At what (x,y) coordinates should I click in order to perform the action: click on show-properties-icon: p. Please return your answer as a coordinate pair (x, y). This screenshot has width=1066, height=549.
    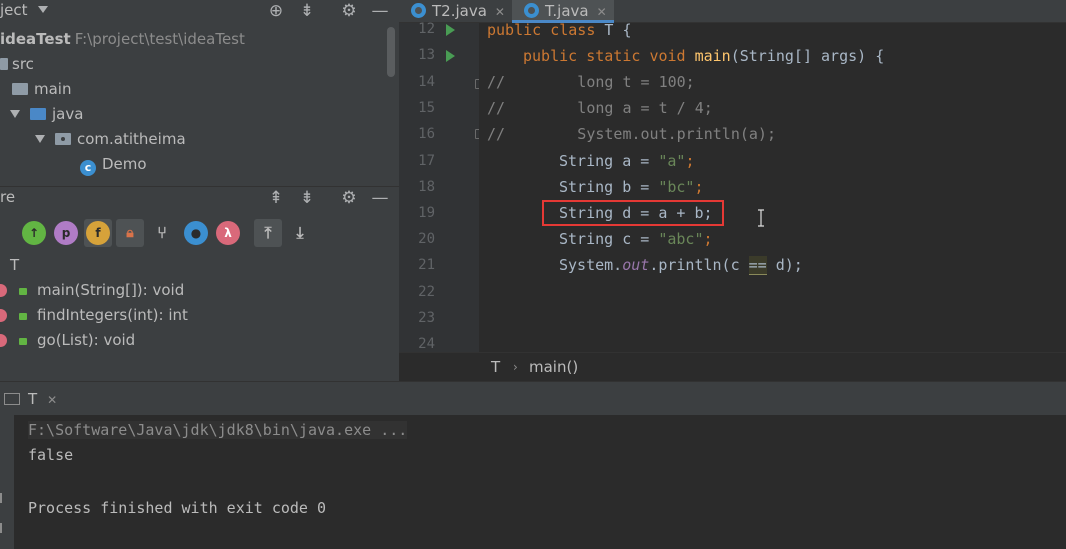
    Looking at the image, I should click on (66, 233).